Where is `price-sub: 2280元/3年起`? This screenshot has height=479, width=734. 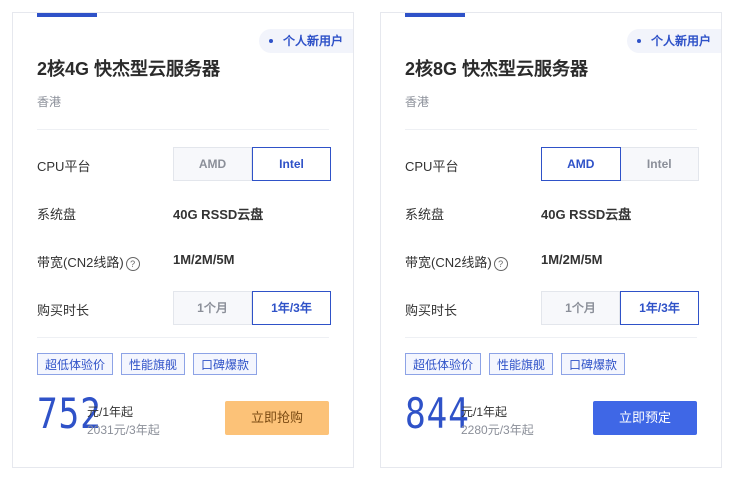
price-sub: 2280元/3年起 is located at coordinates (497, 430).